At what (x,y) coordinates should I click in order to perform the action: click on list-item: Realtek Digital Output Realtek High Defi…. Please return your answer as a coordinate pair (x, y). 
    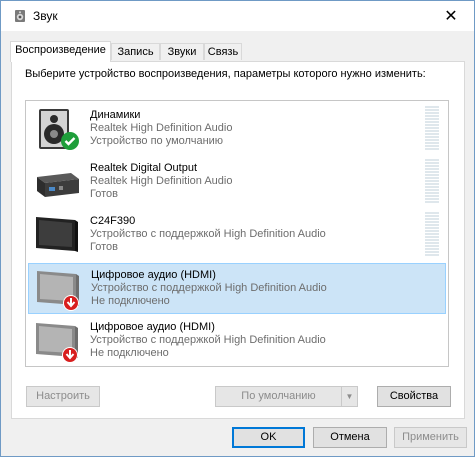
    Looking at the image, I should click on (237, 182).